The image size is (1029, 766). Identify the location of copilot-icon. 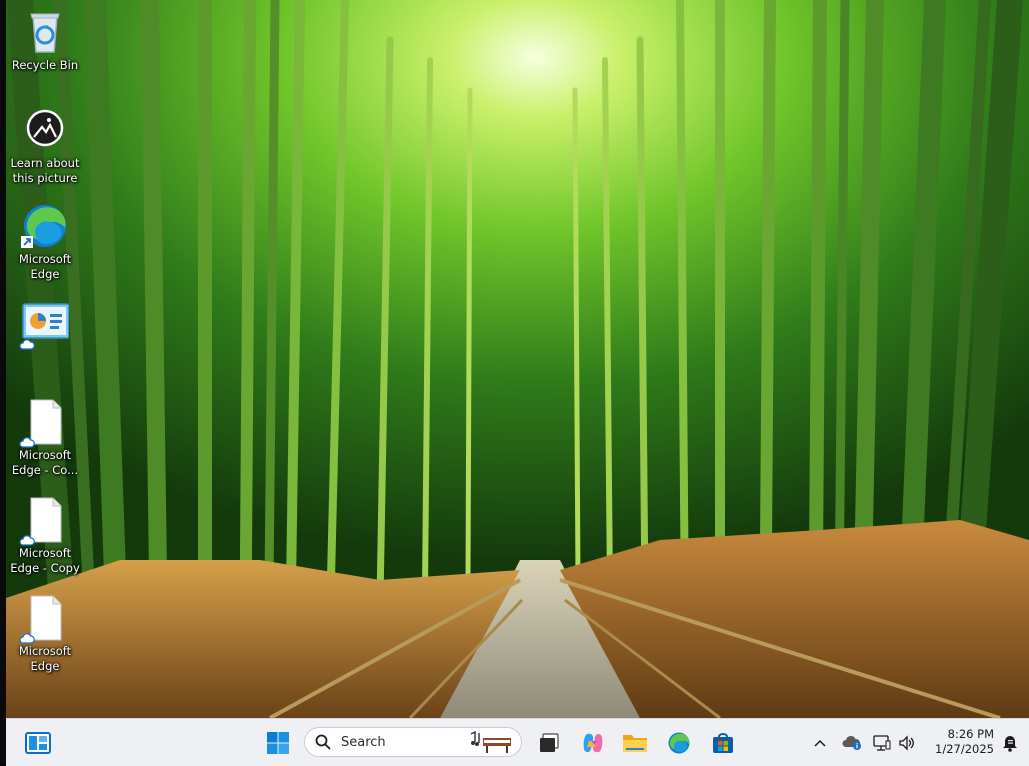
(593, 742).